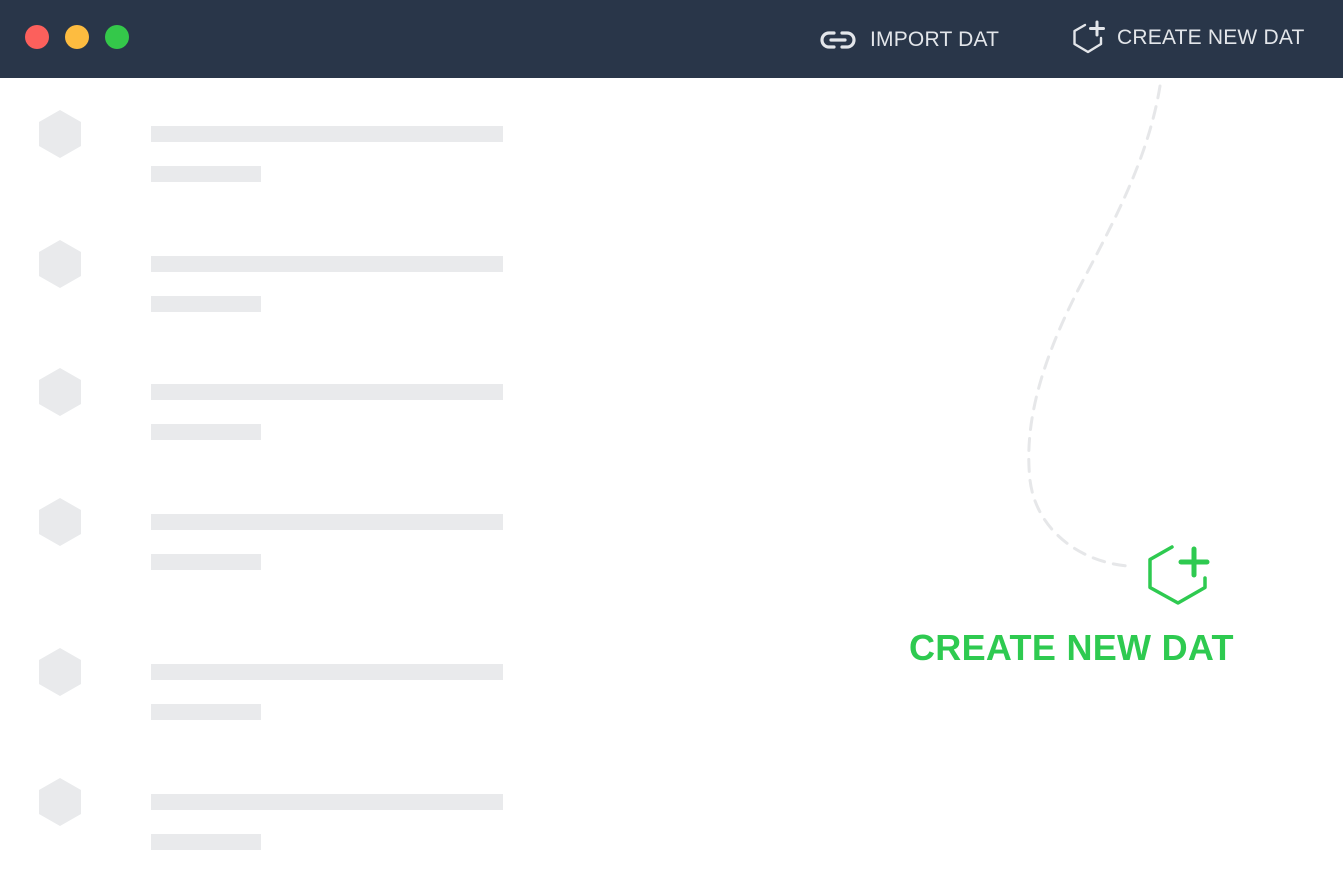 Image resolution: width=1343 pixels, height=893 pixels. I want to click on create-new-dat-cta: CREATE NEW DAT, so click(1067, 610).